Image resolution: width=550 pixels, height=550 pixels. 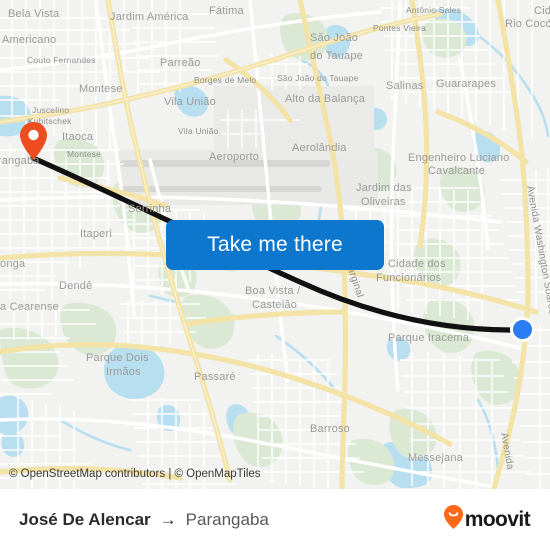 What do you see at coordinates (275, 305) in the screenshot?
I see `map-label: Castelão` at bounding box center [275, 305].